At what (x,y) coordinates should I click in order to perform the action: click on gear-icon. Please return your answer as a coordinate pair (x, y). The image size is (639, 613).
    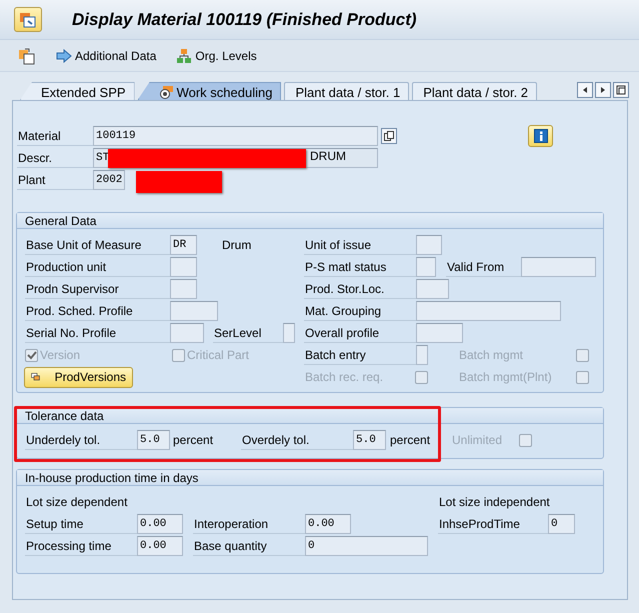
    Looking at the image, I should click on (165, 92).